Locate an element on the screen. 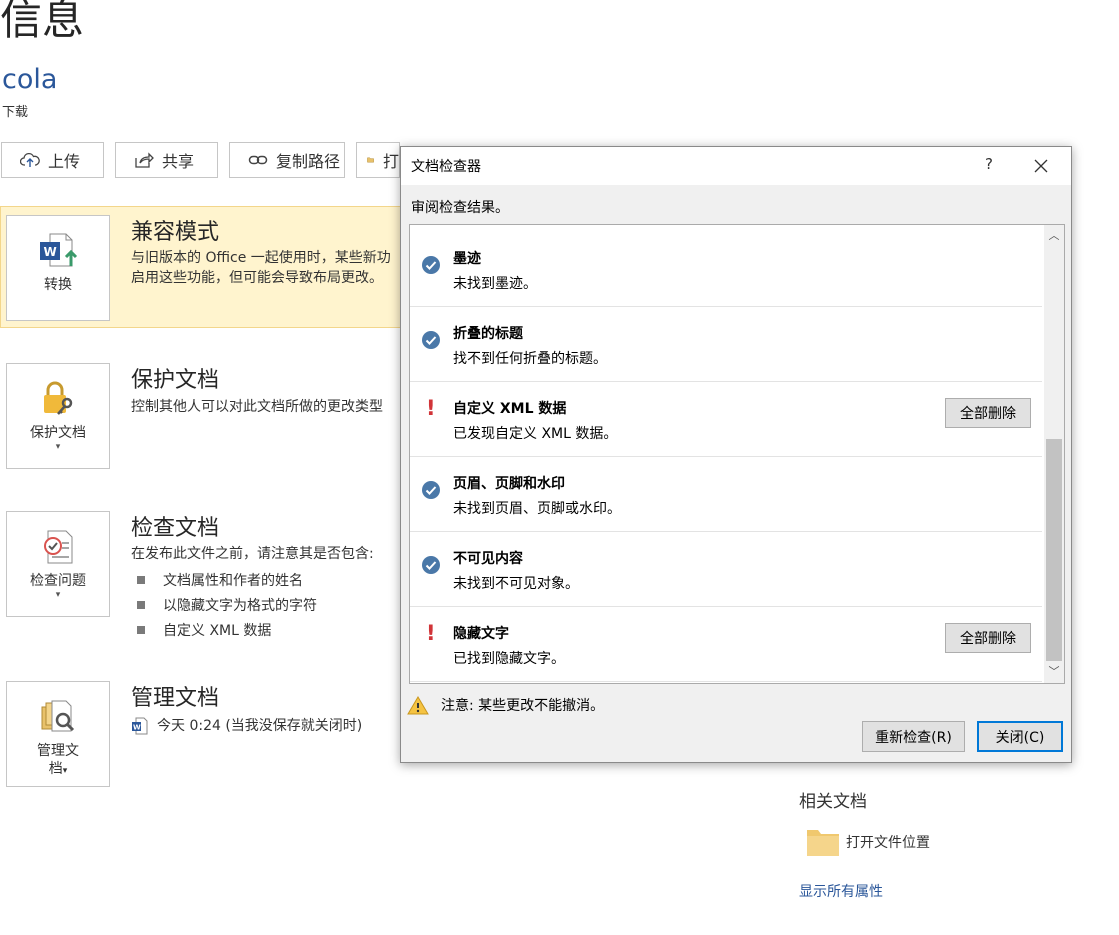  document-path: 下载 is located at coordinates (15, 110).